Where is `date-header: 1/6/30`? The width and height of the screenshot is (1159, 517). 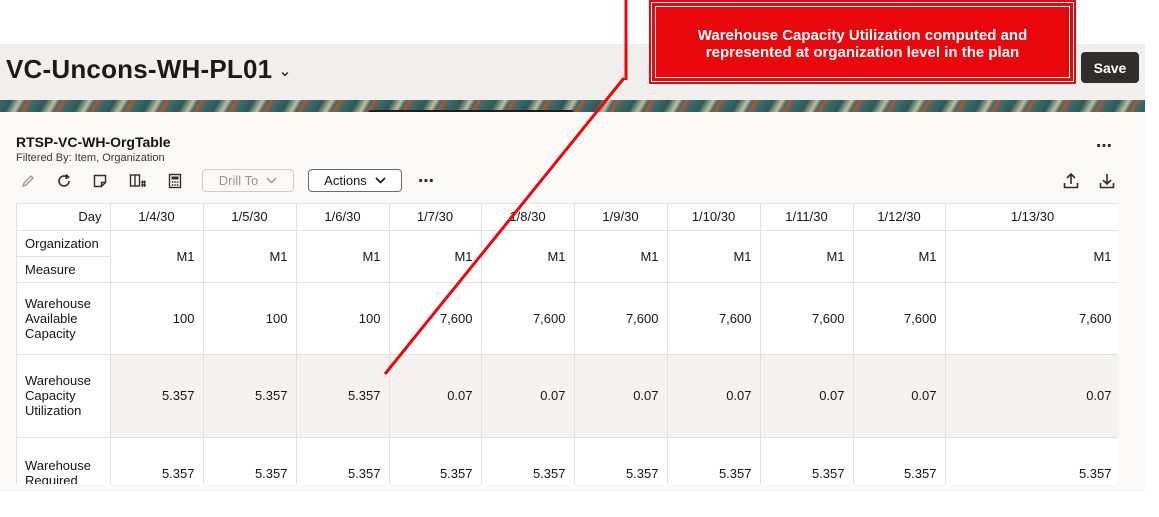
date-header: 1/6/30 is located at coordinates (343, 217).